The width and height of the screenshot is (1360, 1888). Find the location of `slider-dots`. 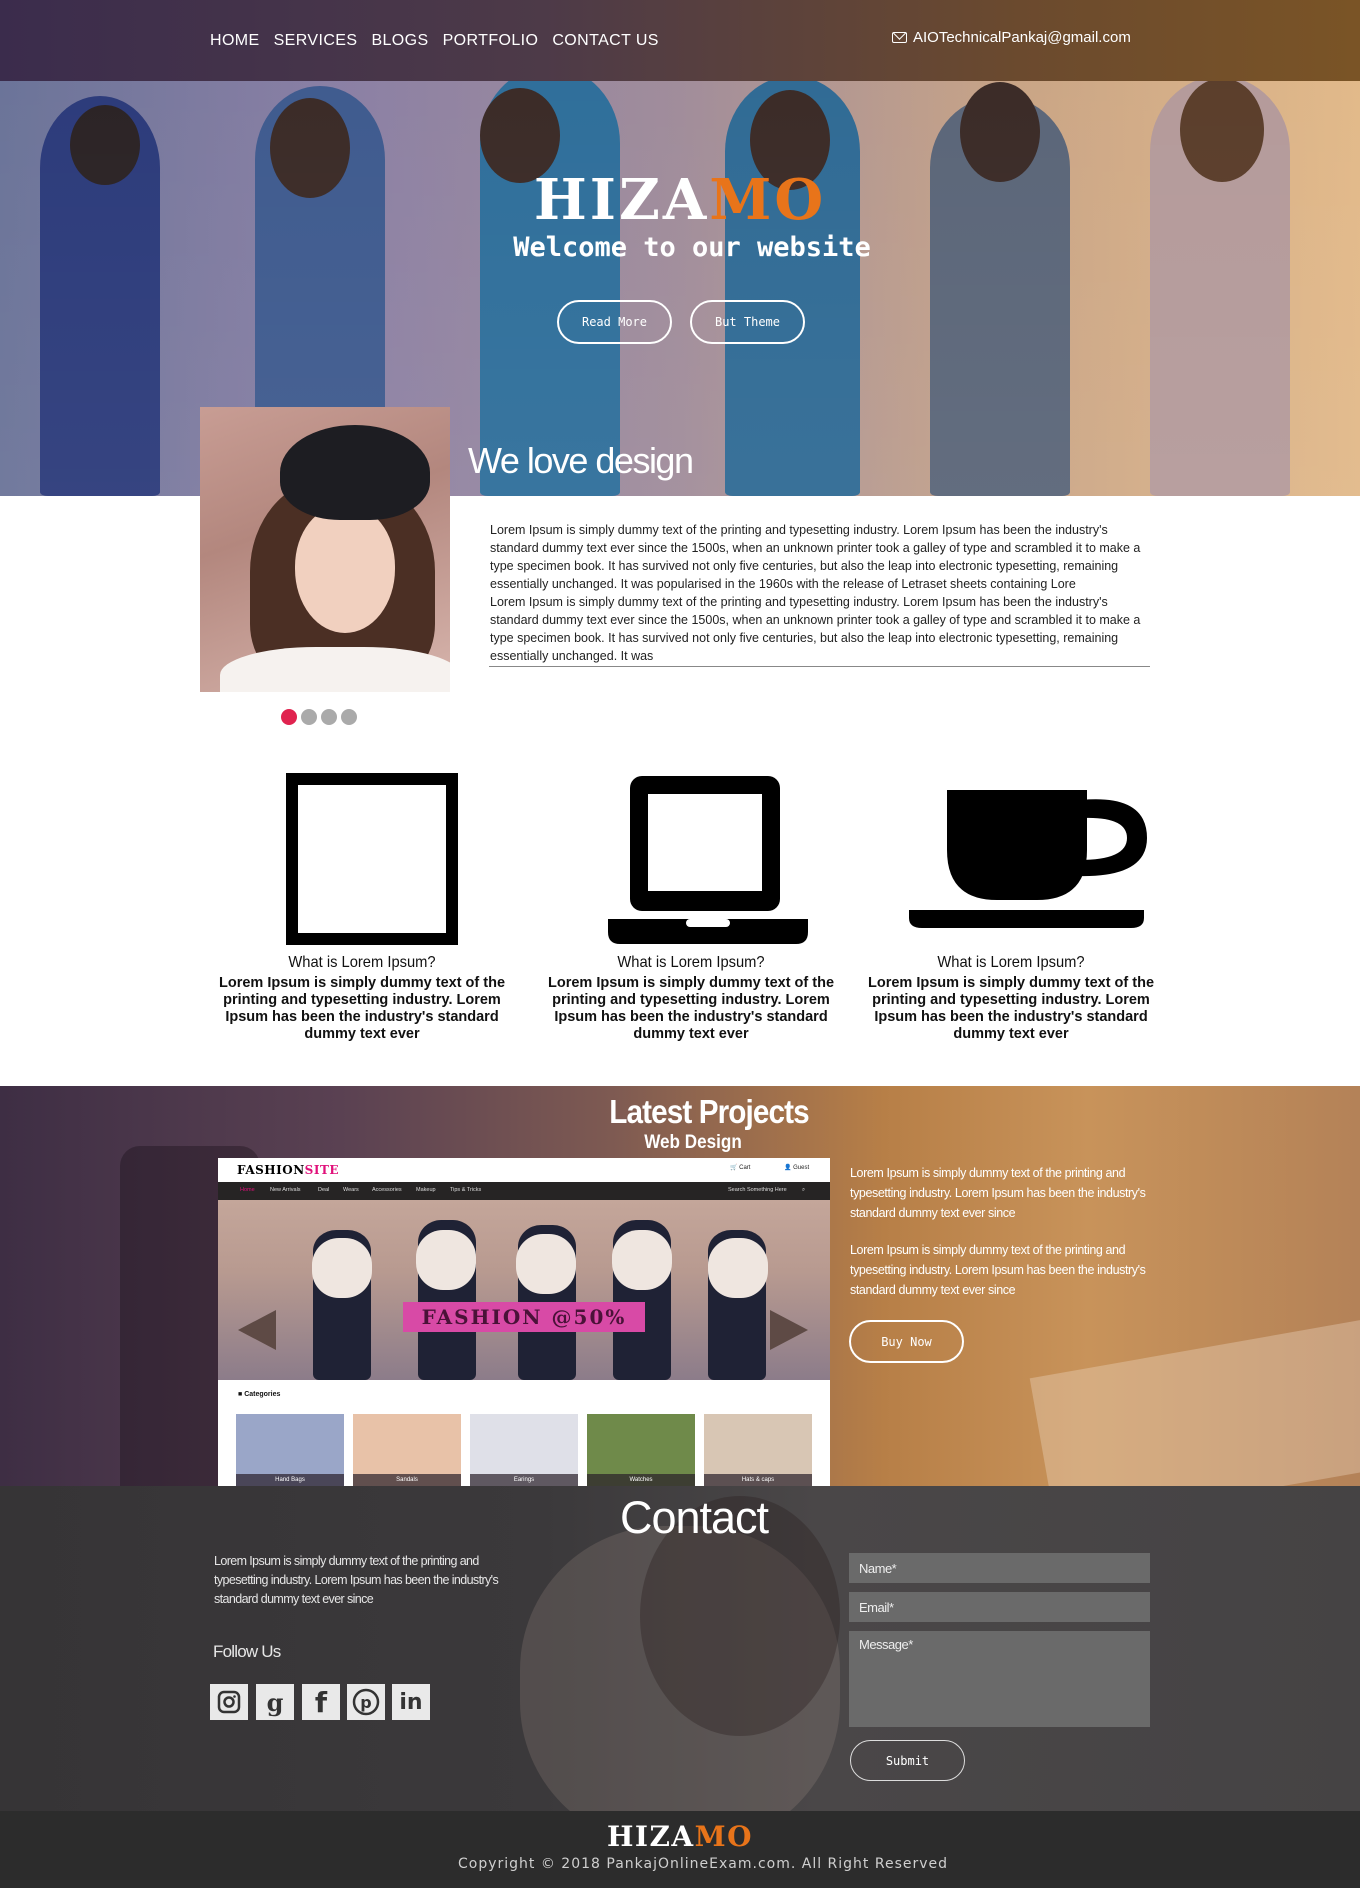

slider-dots is located at coordinates (319, 717).